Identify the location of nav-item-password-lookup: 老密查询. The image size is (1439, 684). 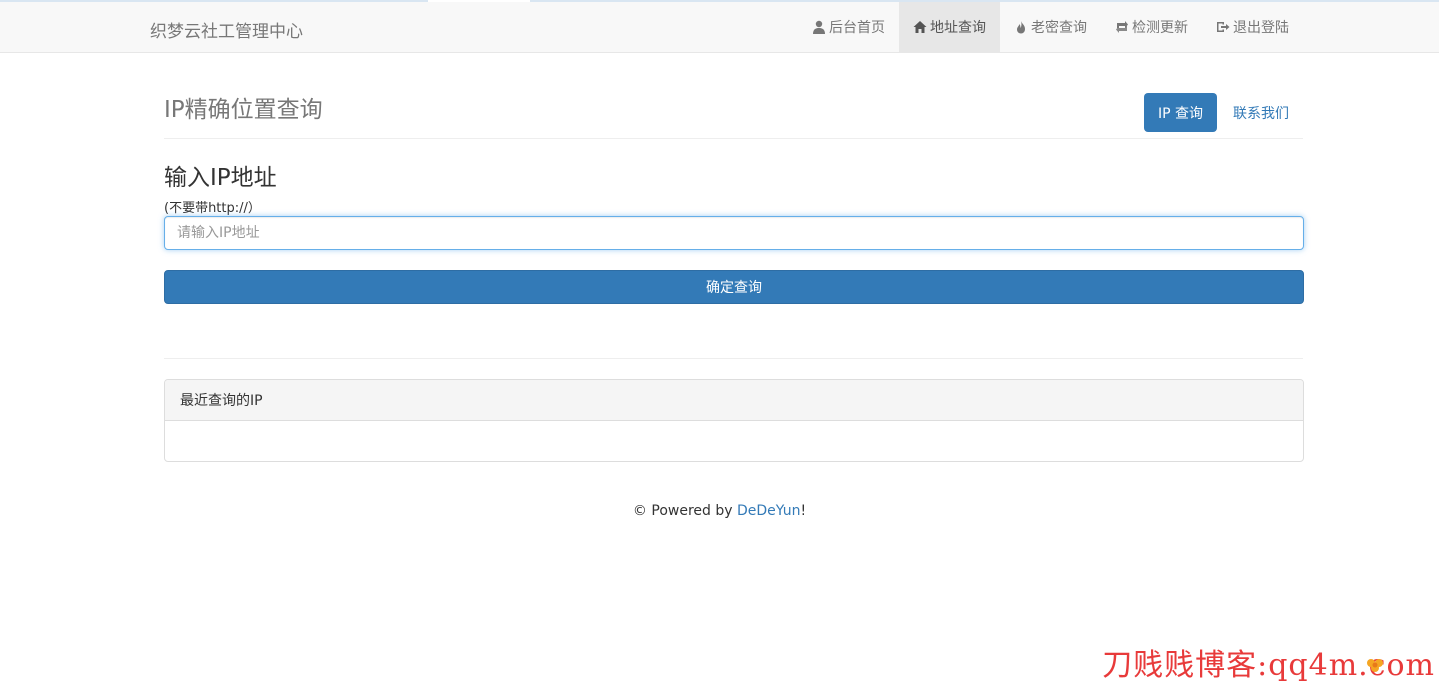
(1050, 27).